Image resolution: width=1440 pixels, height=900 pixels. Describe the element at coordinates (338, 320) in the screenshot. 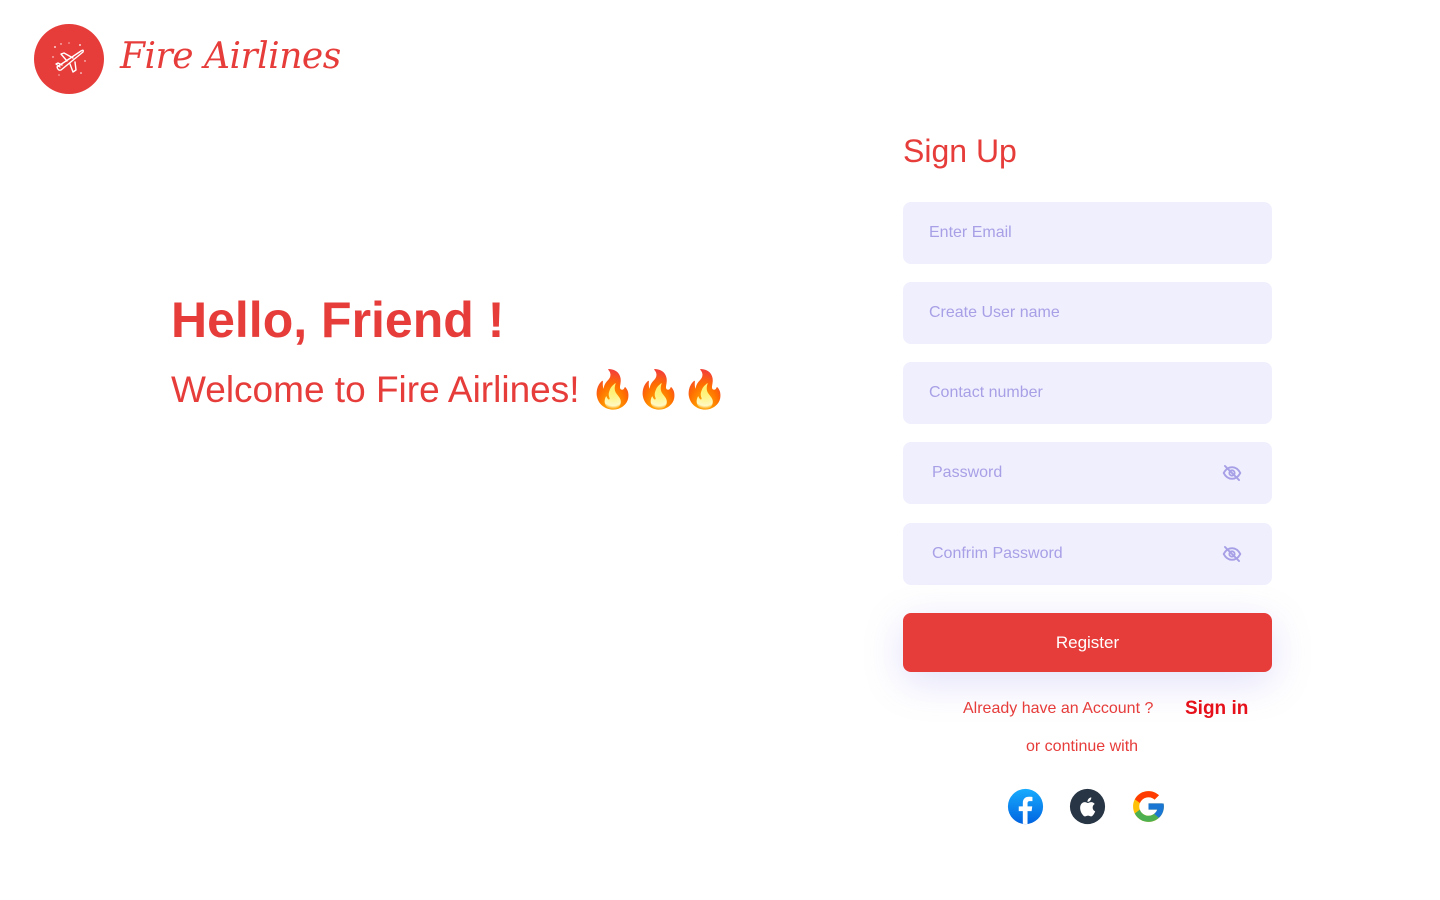

I see `hero-title: Hello, Friend !` at that location.